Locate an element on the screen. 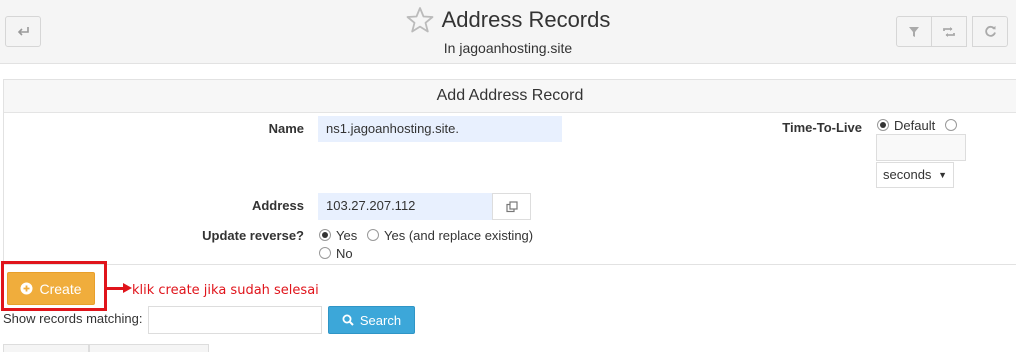 The height and width of the screenshot is (352, 1016). ttl-default-option: Default is located at coordinates (906, 125).